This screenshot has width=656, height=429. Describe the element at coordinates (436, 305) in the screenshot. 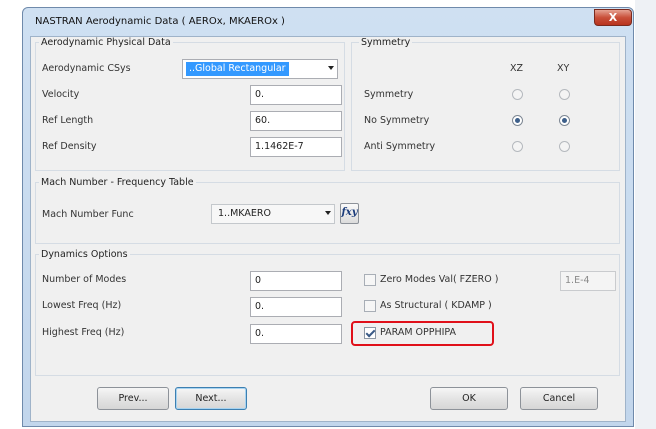

I see `as-structural-label: As Structural ( KDAMP )` at that location.